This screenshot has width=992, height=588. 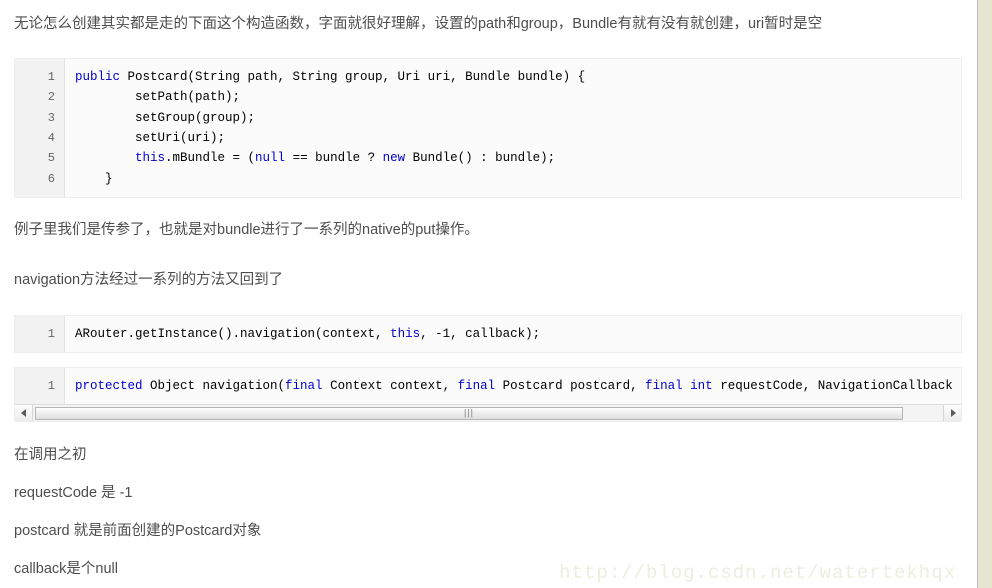 What do you see at coordinates (495, 333) in the screenshot?
I see `code-token: , callback);` at bounding box center [495, 333].